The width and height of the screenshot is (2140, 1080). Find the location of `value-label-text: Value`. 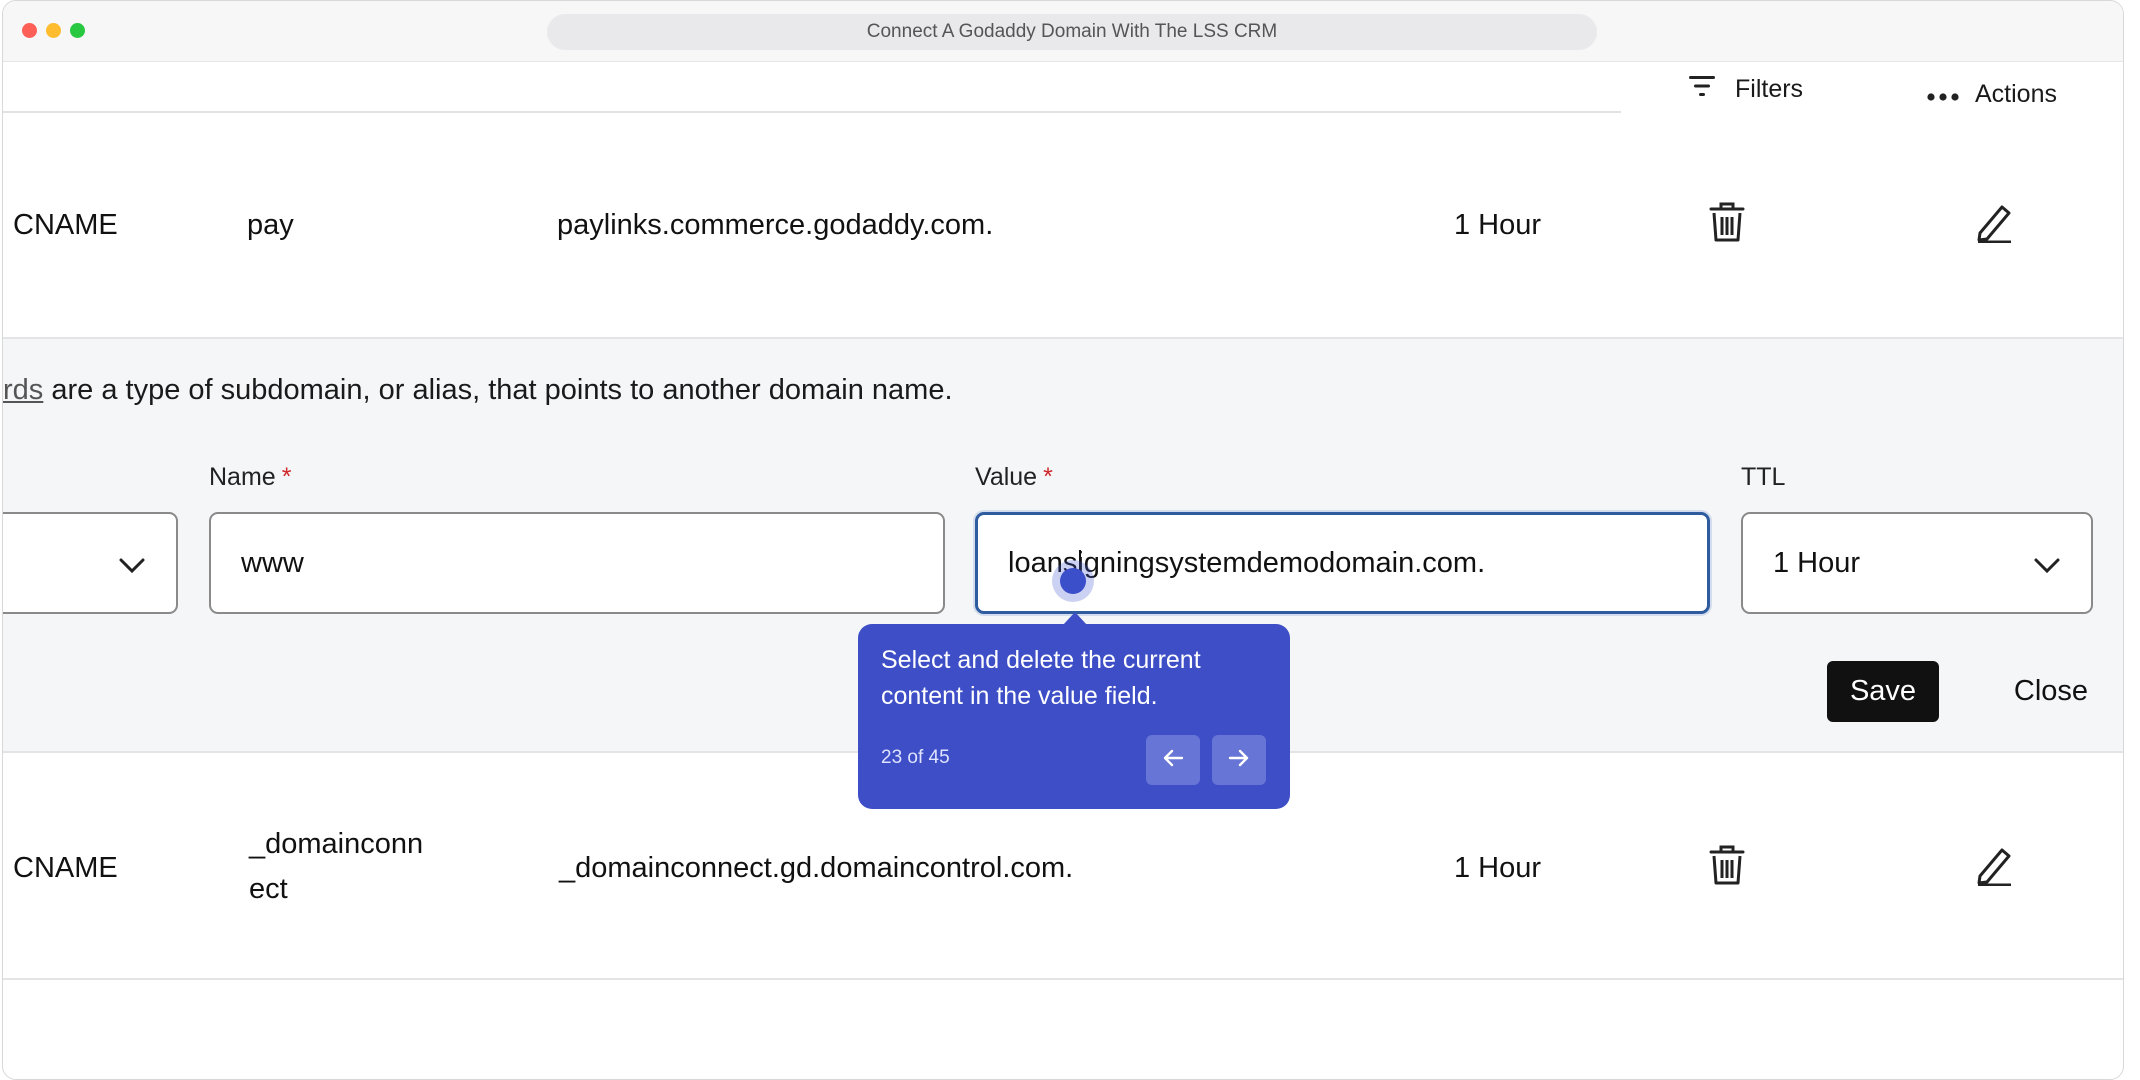

value-label-text: Value is located at coordinates (1006, 477).